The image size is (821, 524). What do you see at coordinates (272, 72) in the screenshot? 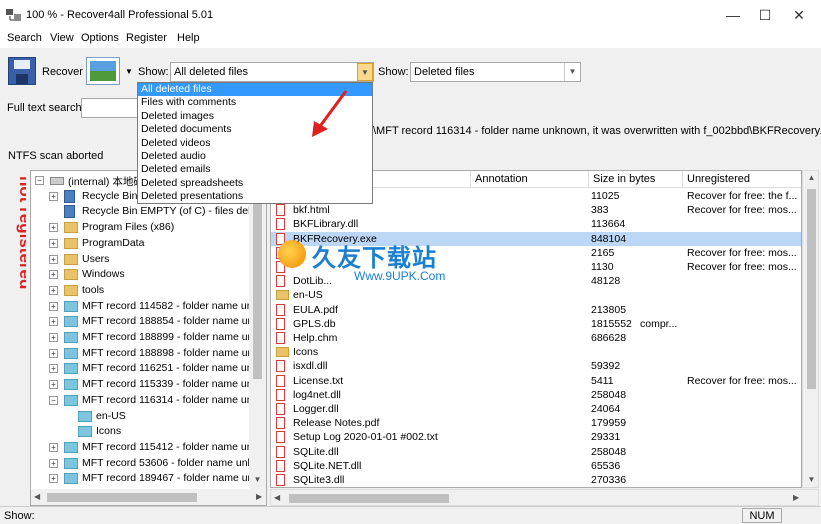
I see `show-filter-combo: All deleted files ▼` at bounding box center [272, 72].